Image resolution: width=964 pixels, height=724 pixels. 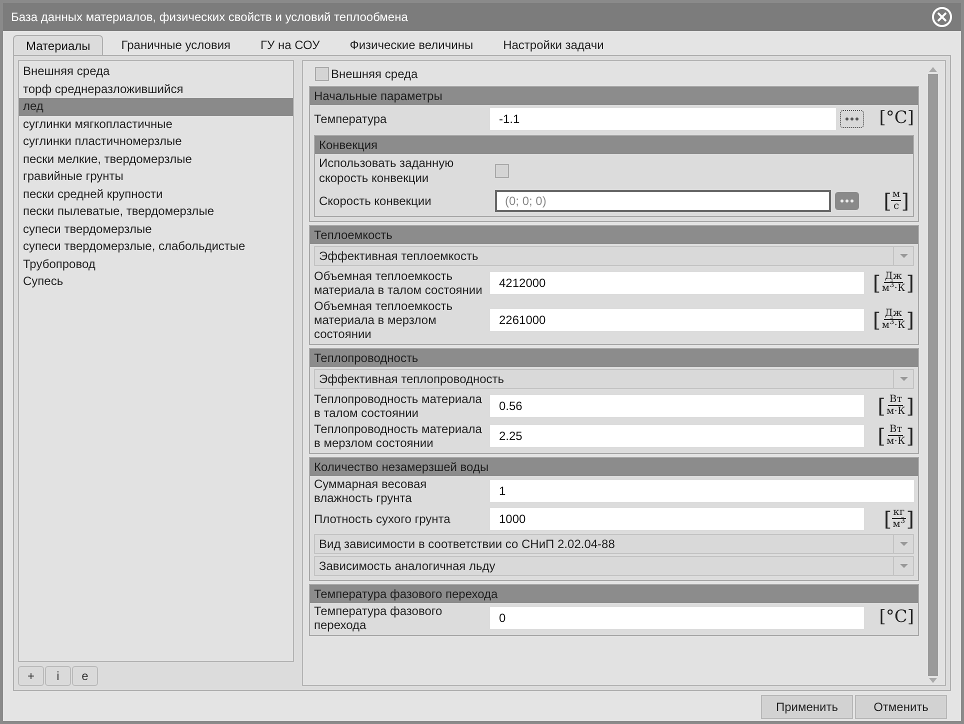 I want to click on field-label: Суммарная весовая влажность грунта, so click(x=371, y=490).